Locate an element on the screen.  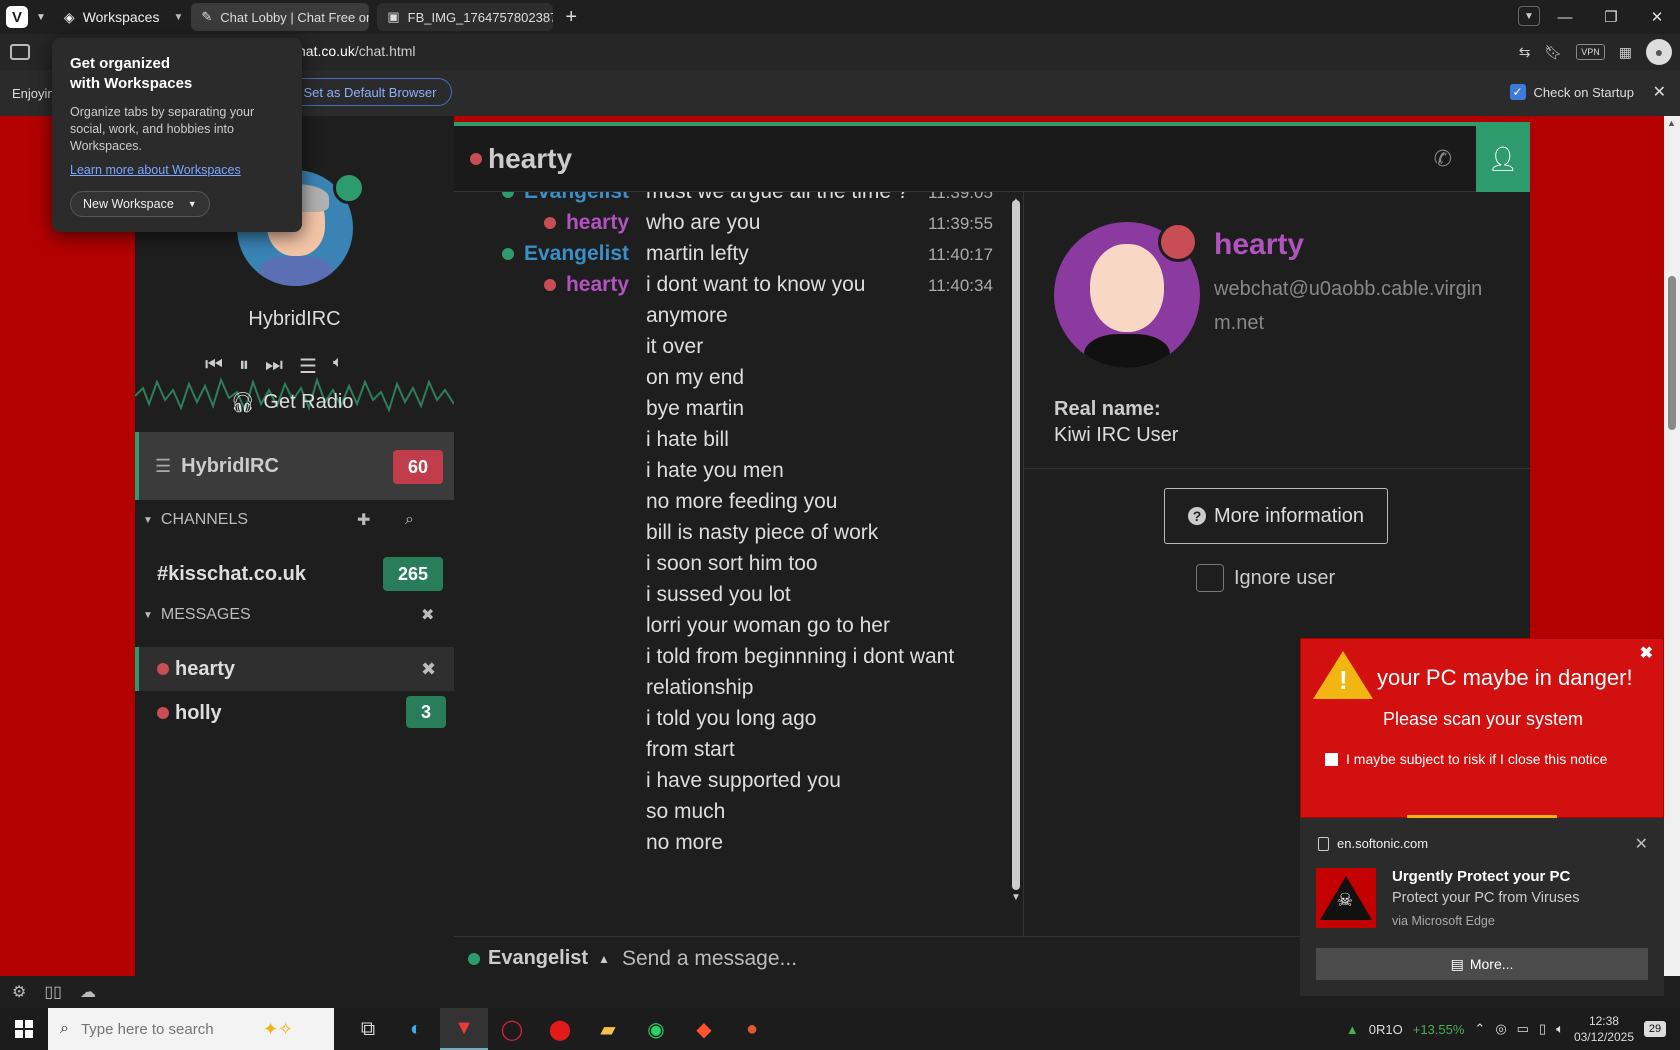
close-notification-button: ✕ is located at coordinates (1659, 92).